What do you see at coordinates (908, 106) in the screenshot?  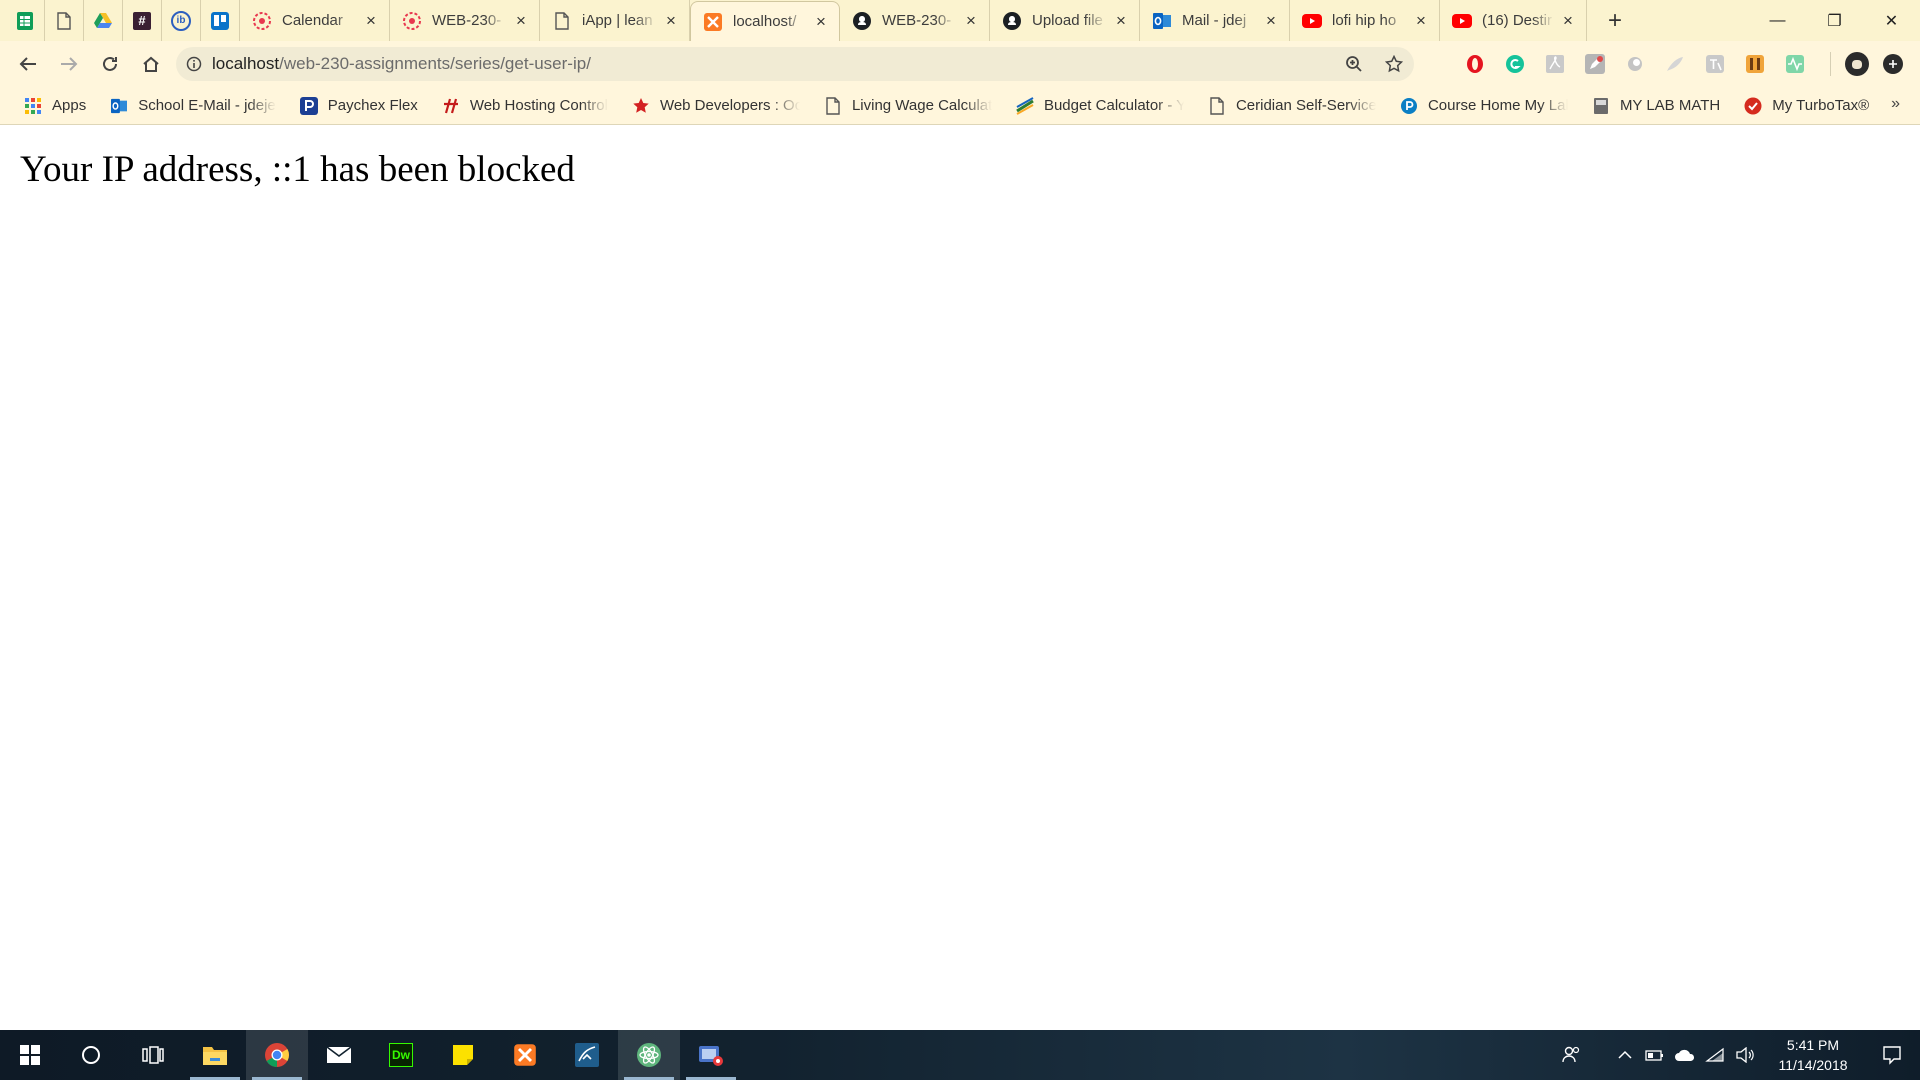 I see `bookmark-living-wage: Living Wage Calculat` at bounding box center [908, 106].